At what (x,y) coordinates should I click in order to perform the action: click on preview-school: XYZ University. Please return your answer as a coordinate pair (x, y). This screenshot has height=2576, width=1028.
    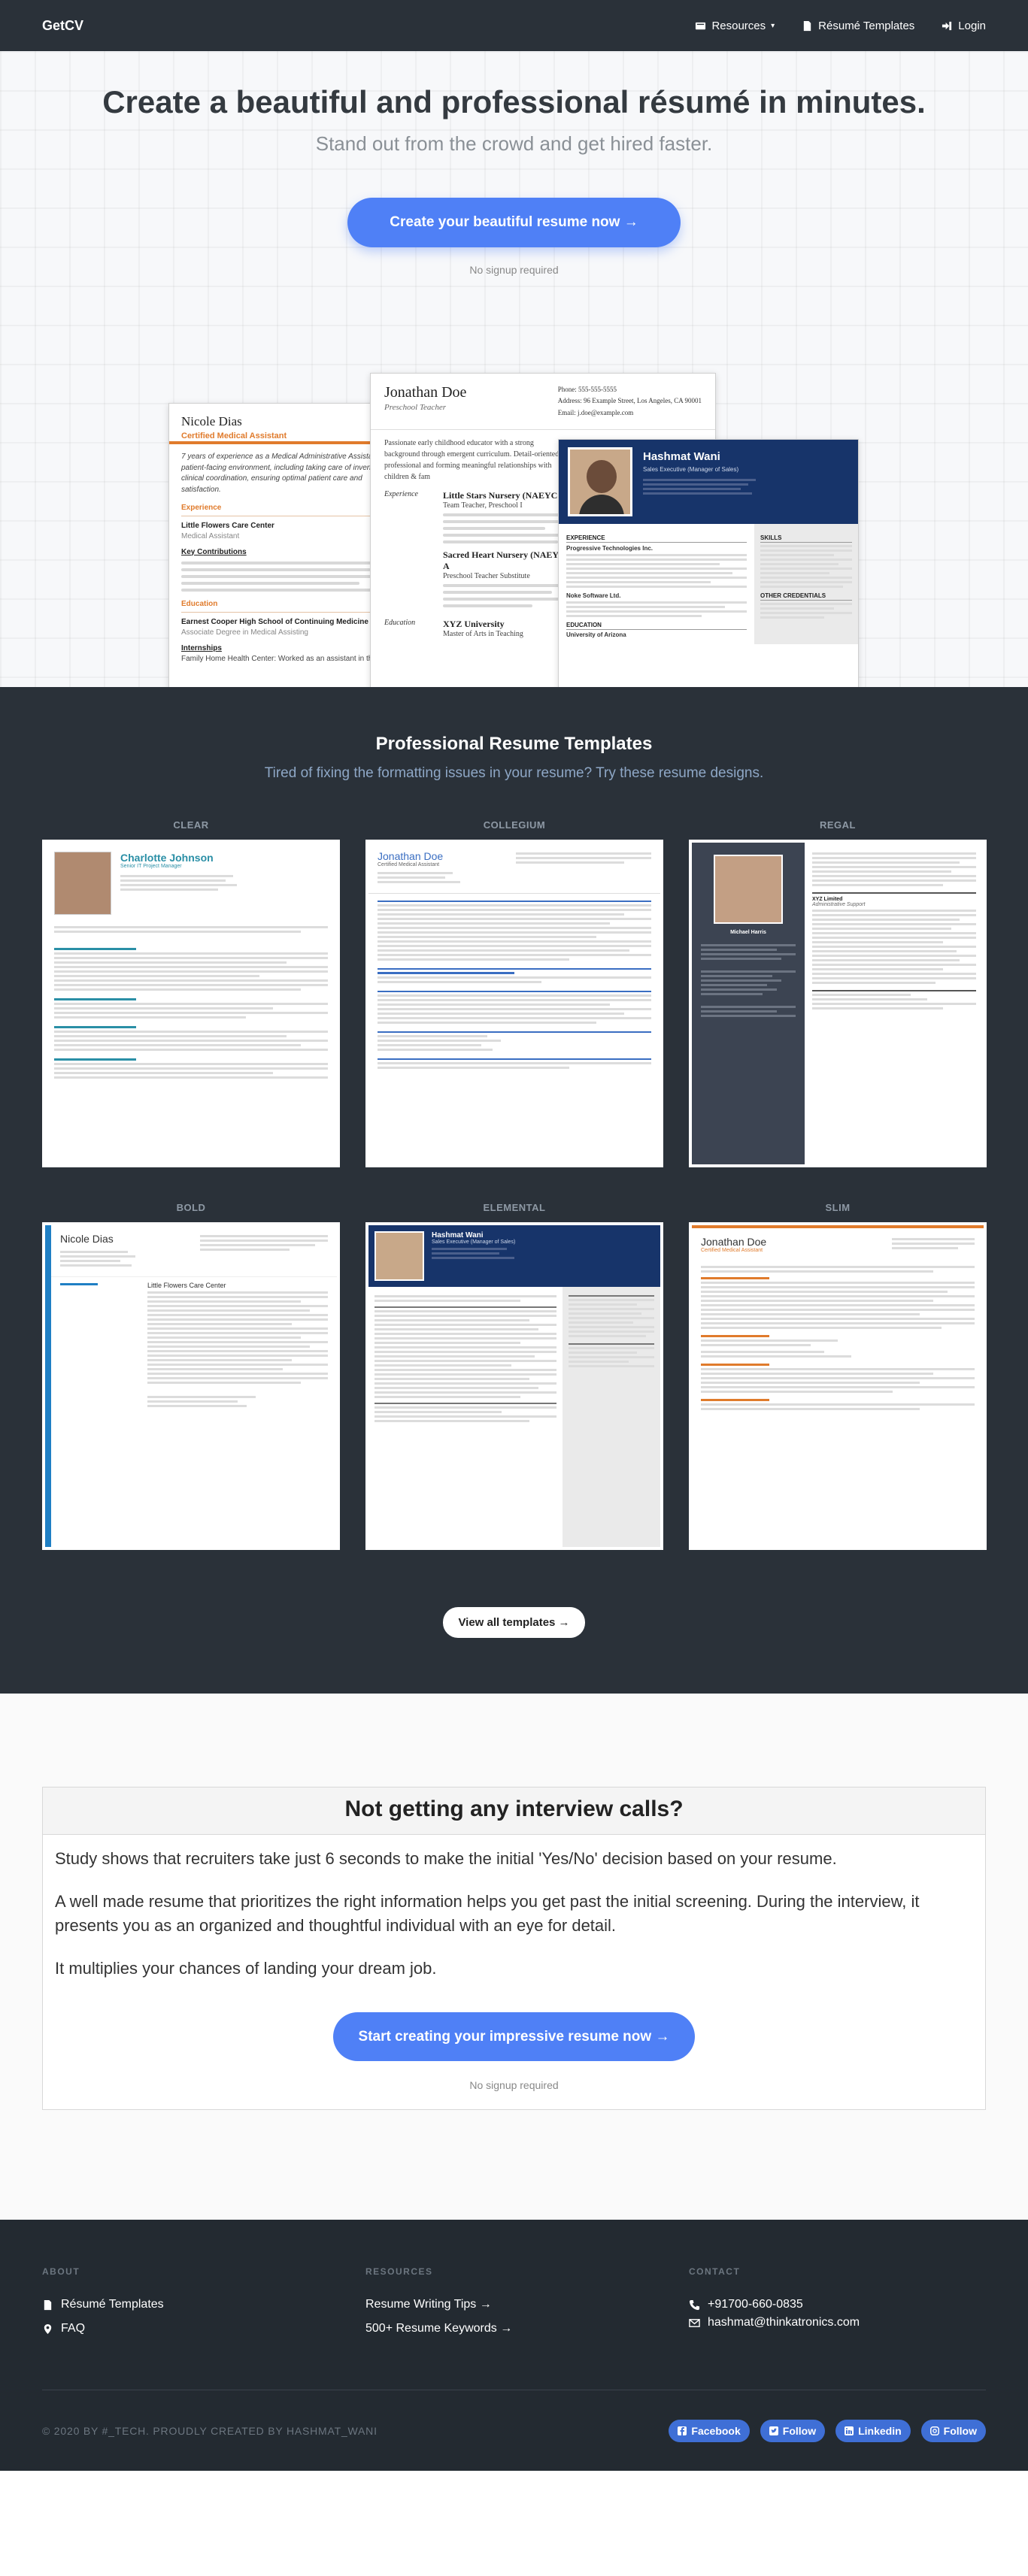
    Looking at the image, I should click on (474, 623).